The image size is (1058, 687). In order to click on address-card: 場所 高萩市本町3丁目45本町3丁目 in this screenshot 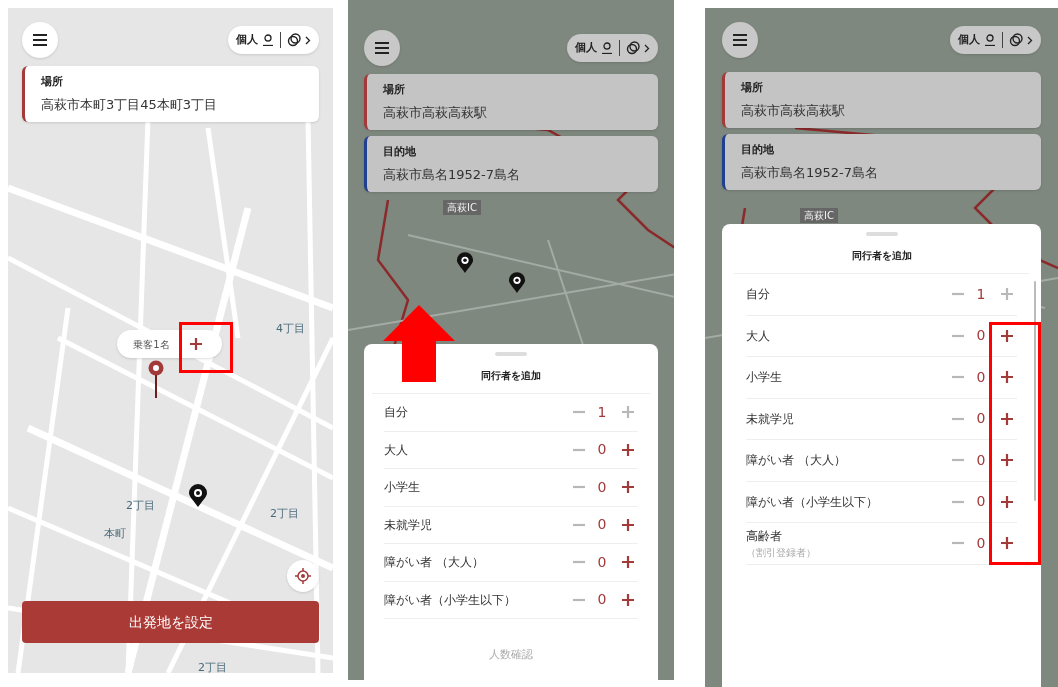, I will do `click(170, 94)`.